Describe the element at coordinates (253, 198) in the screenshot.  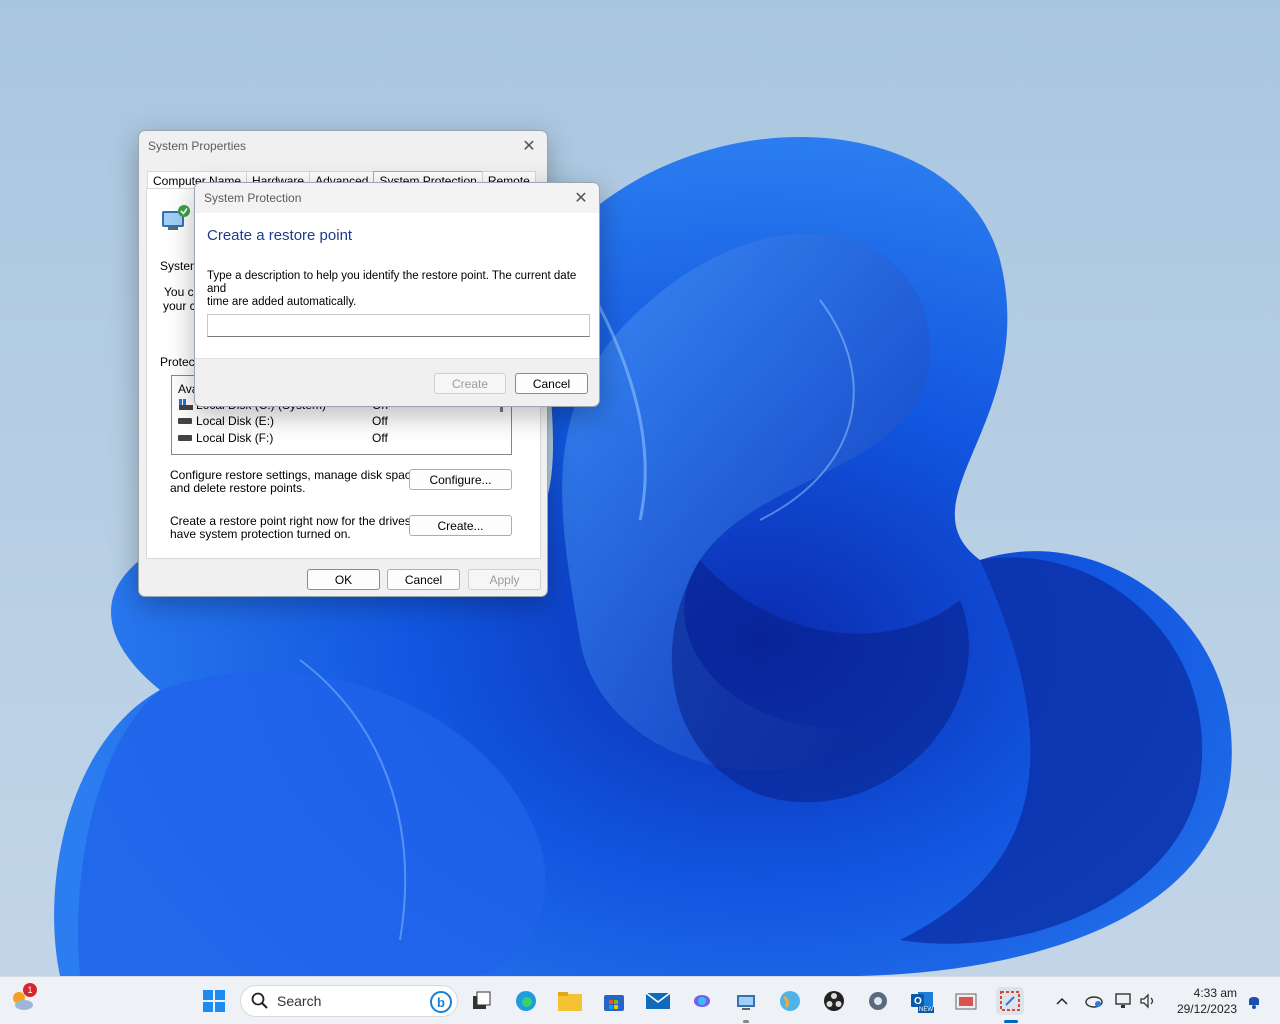
I see `system-protection-title: System Protection` at that location.